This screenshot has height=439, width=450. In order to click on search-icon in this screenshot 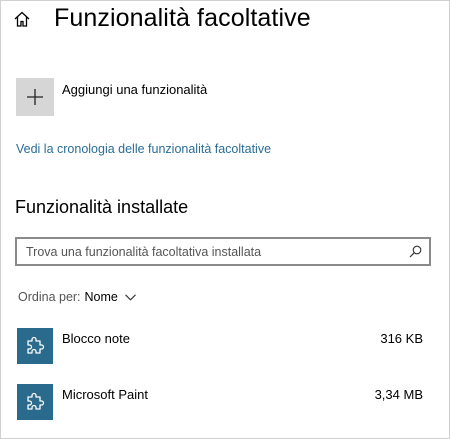, I will do `click(415, 251)`.